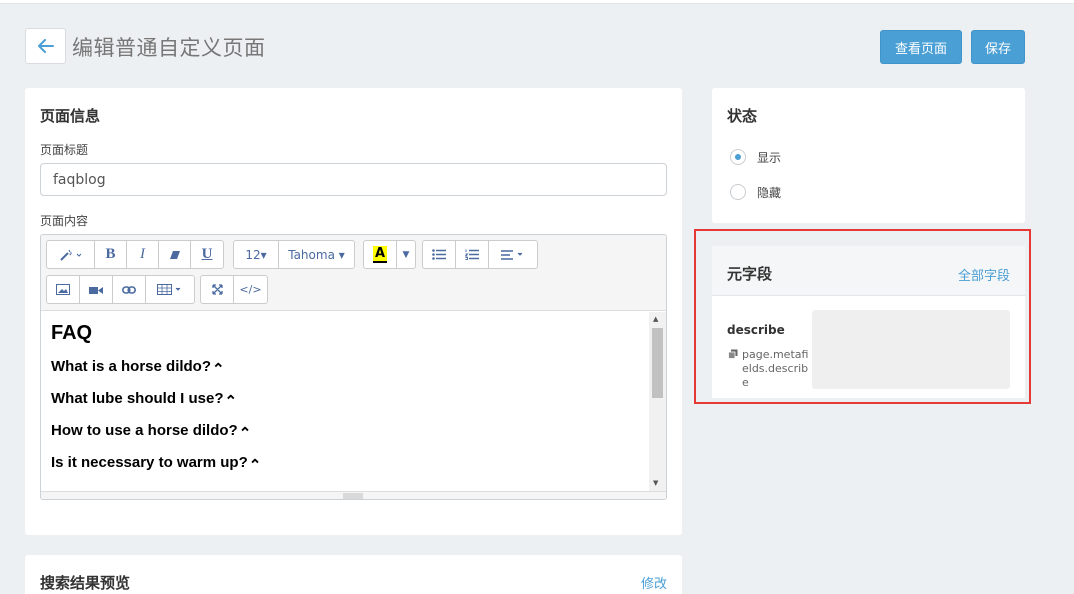 The width and height of the screenshot is (1074, 594). I want to click on insert-table-button, so click(170, 289).